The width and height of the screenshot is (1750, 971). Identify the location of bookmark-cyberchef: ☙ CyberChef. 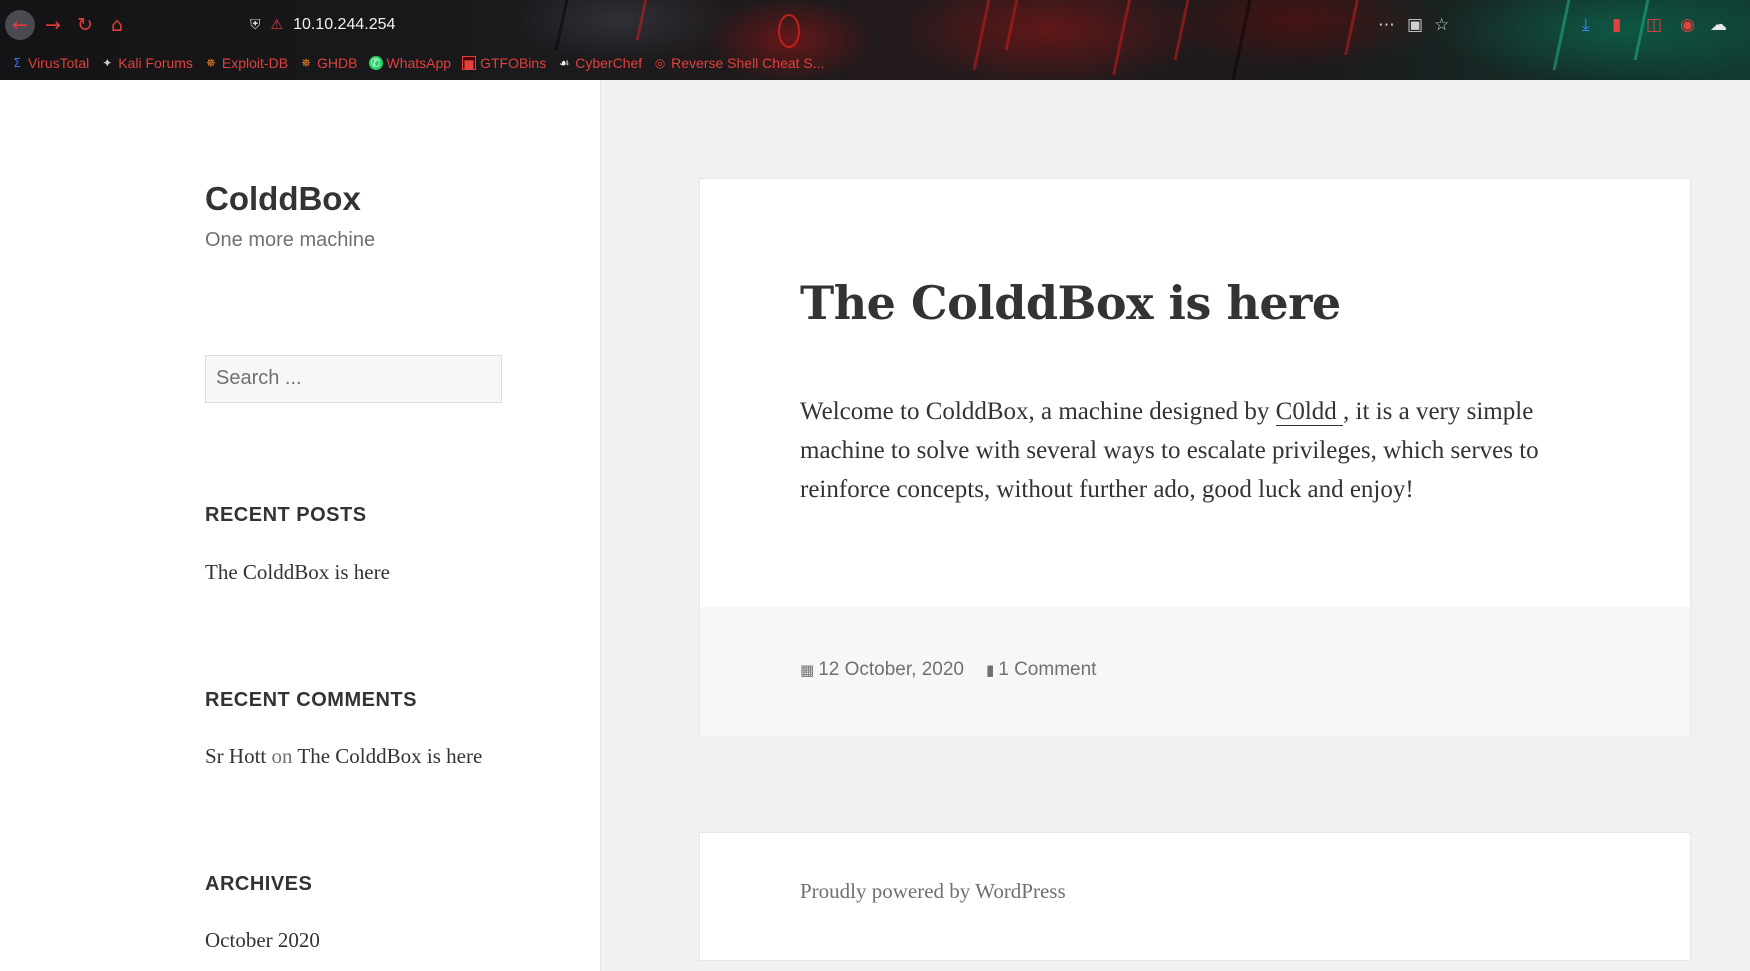
(599, 63).